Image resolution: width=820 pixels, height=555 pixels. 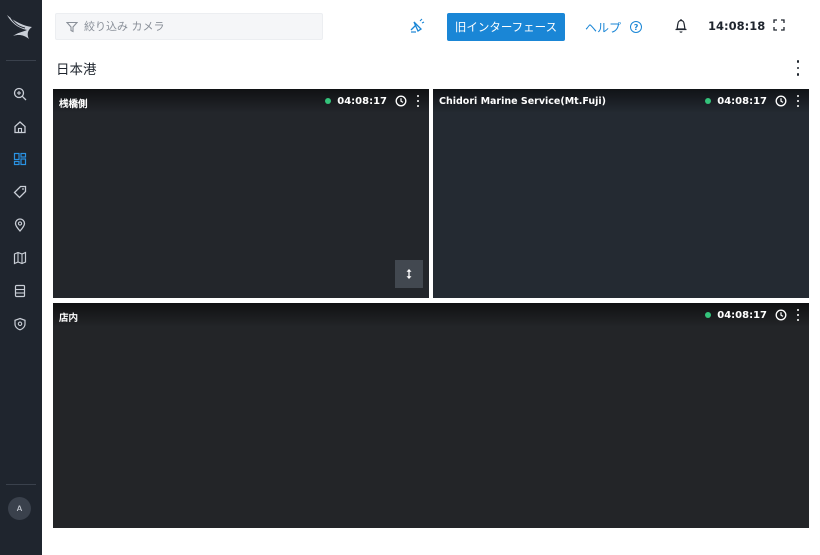 I want to click on shield-pin-icon, so click(x=20, y=324).